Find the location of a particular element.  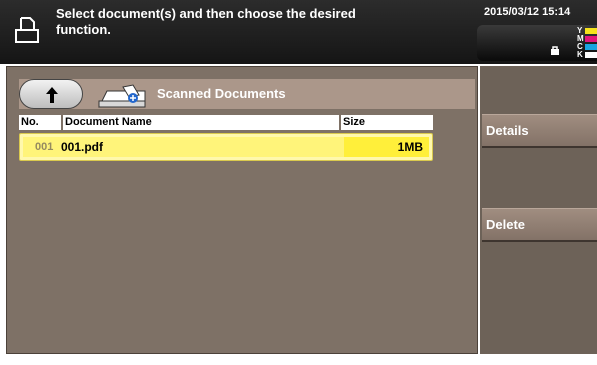

lock-icon is located at coordinates (555, 50).